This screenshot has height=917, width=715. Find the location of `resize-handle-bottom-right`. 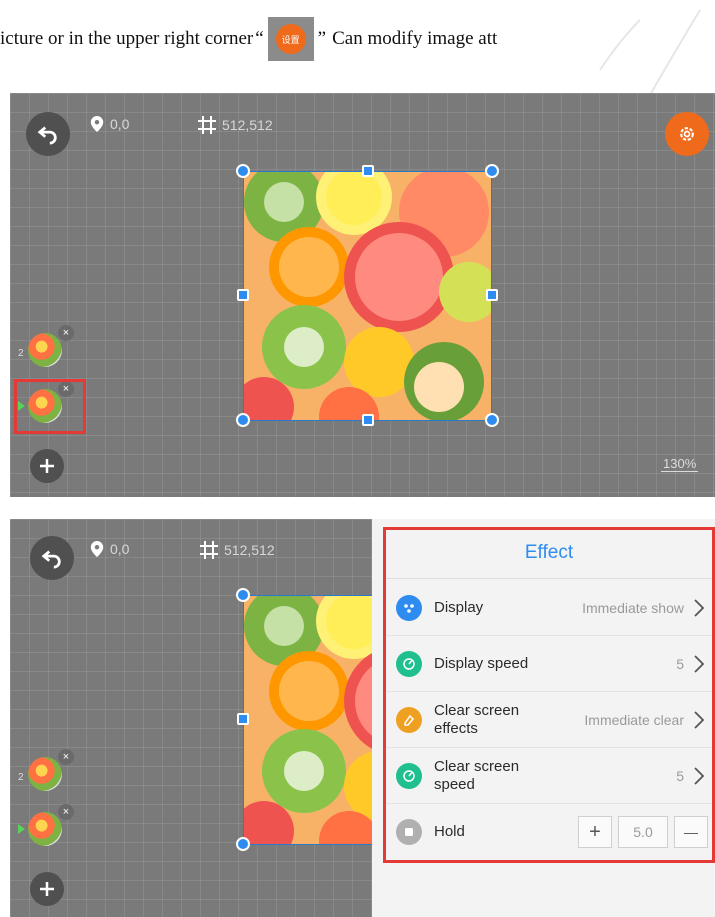

resize-handle-bottom-right is located at coordinates (492, 420).